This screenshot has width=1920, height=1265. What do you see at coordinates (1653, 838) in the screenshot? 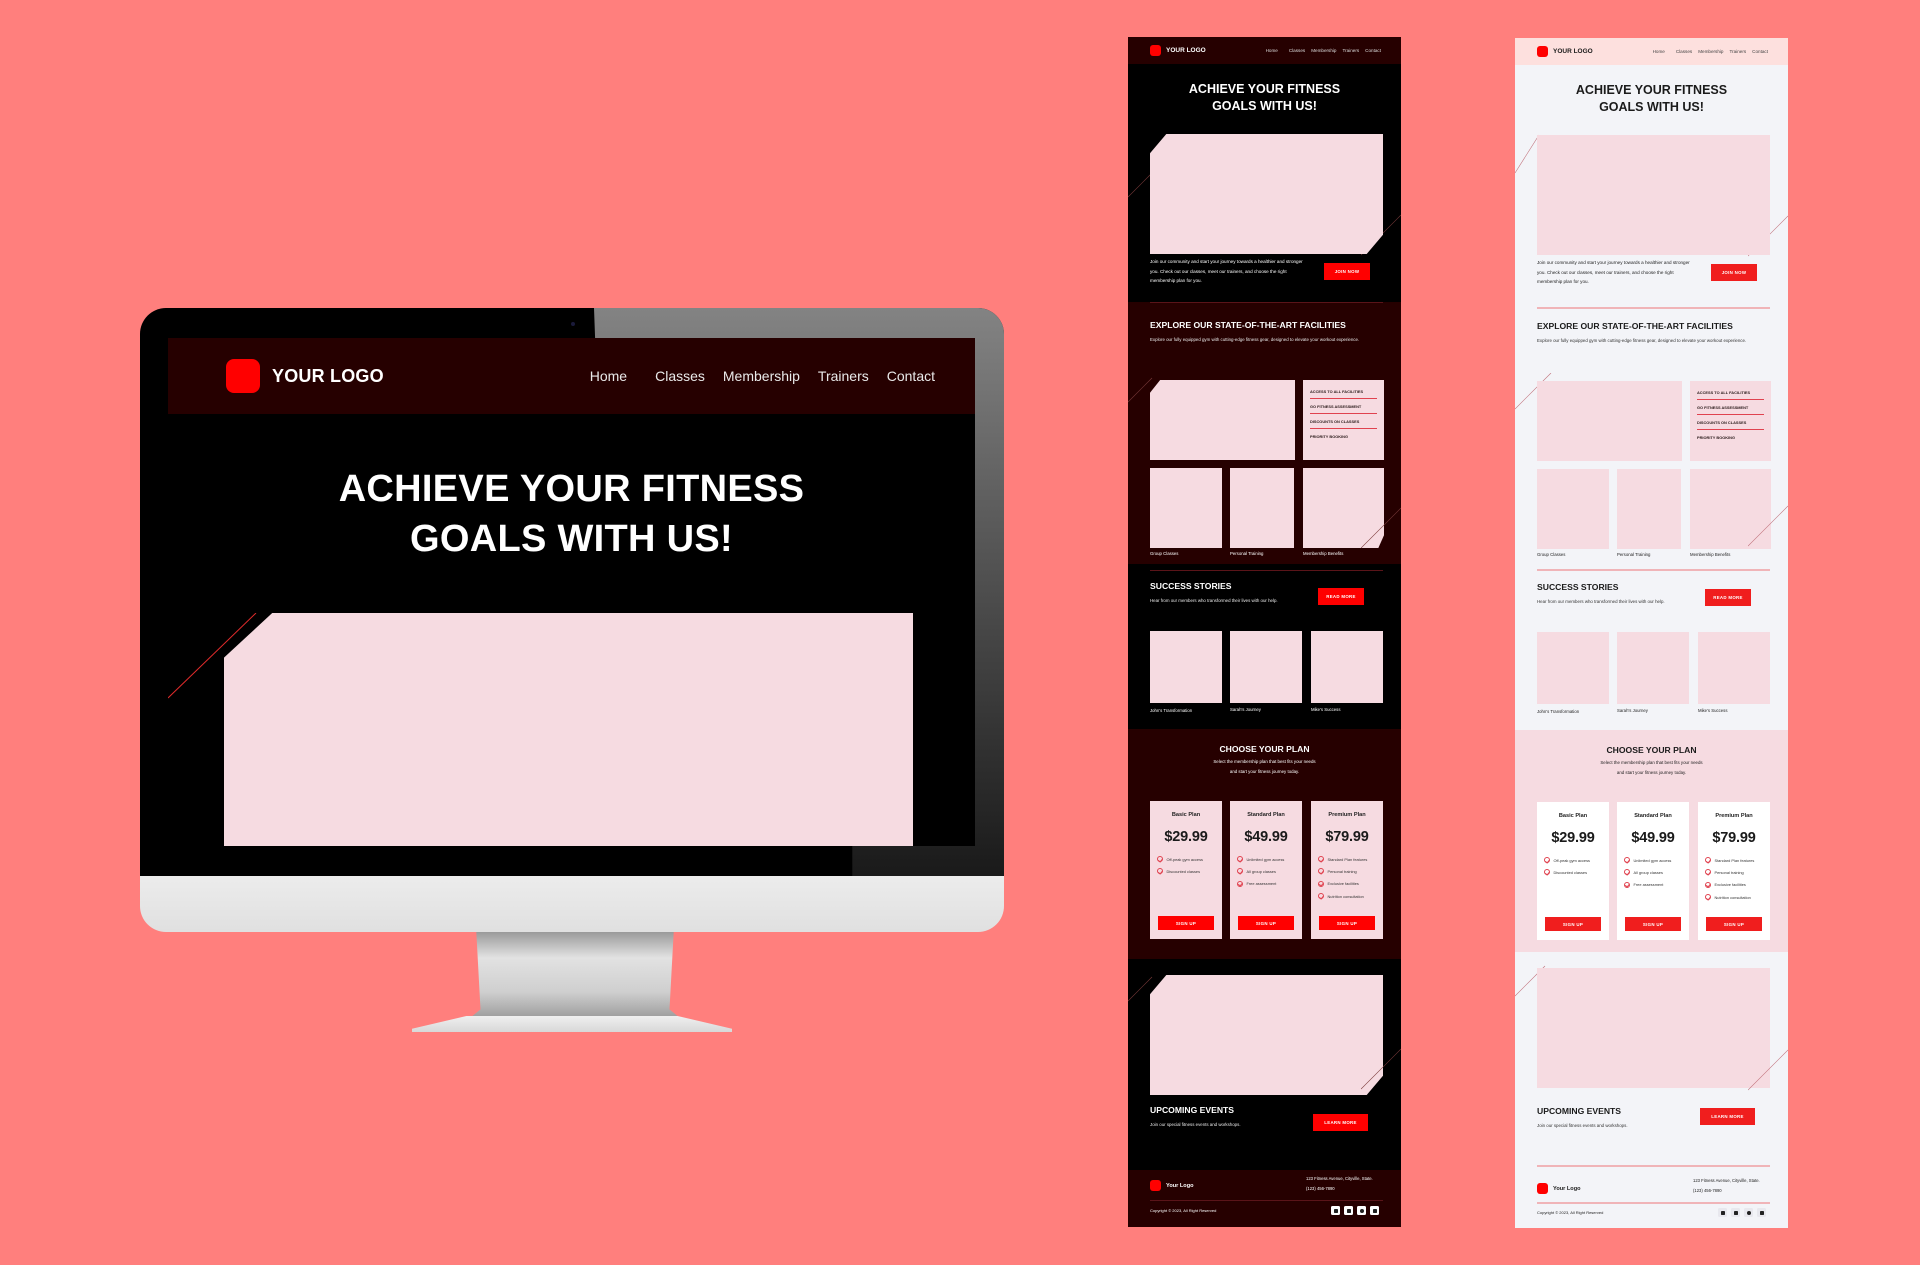
I see `plan-price: $49.99` at bounding box center [1653, 838].